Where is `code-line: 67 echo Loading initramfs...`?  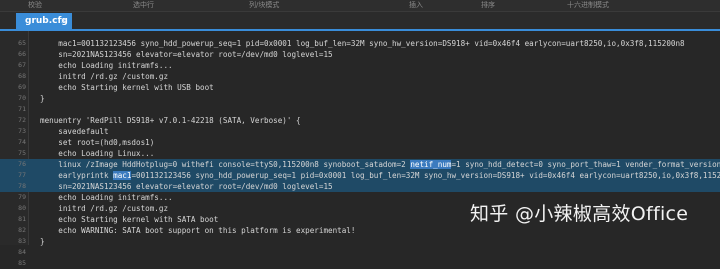 code-line: 67 echo Loading initramfs... is located at coordinates (360, 65).